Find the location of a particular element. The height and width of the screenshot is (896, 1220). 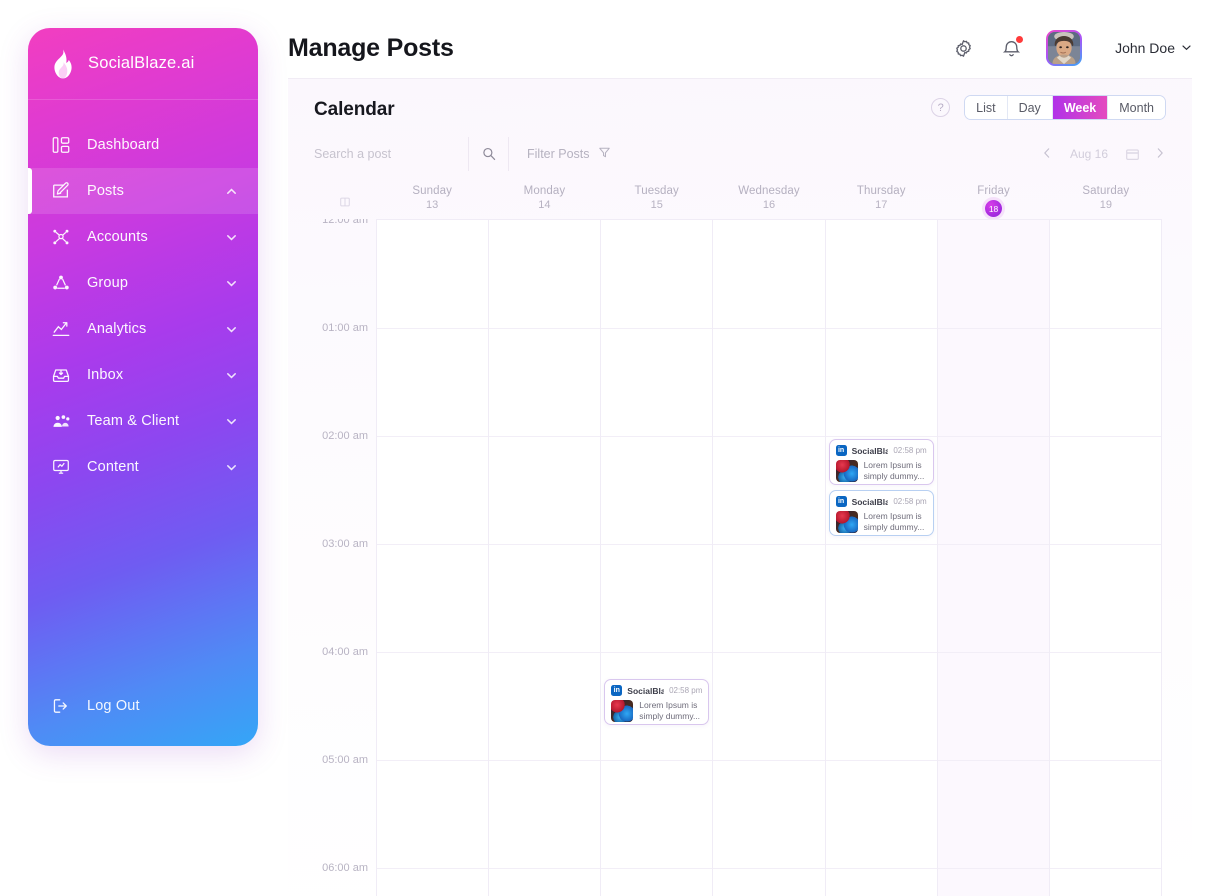

calendar-day-header-cell: Thursday 17 is located at coordinates (881, 202).